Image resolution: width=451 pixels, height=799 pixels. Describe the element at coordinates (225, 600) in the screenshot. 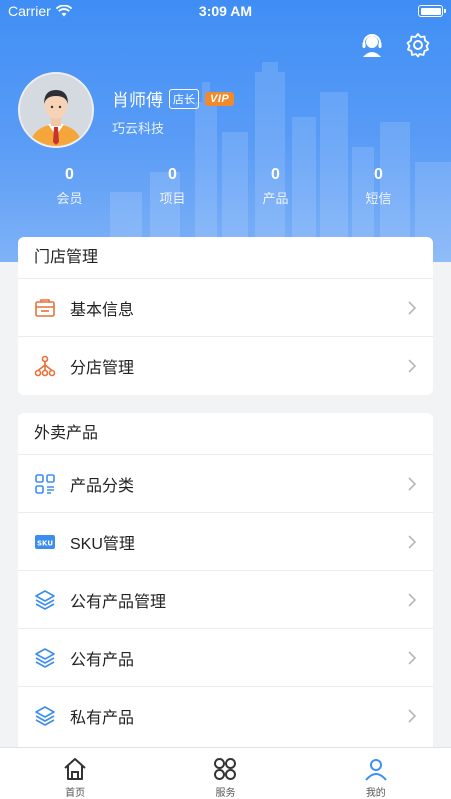

I see `menu-item-public-product-management: 公有产品管理` at that location.